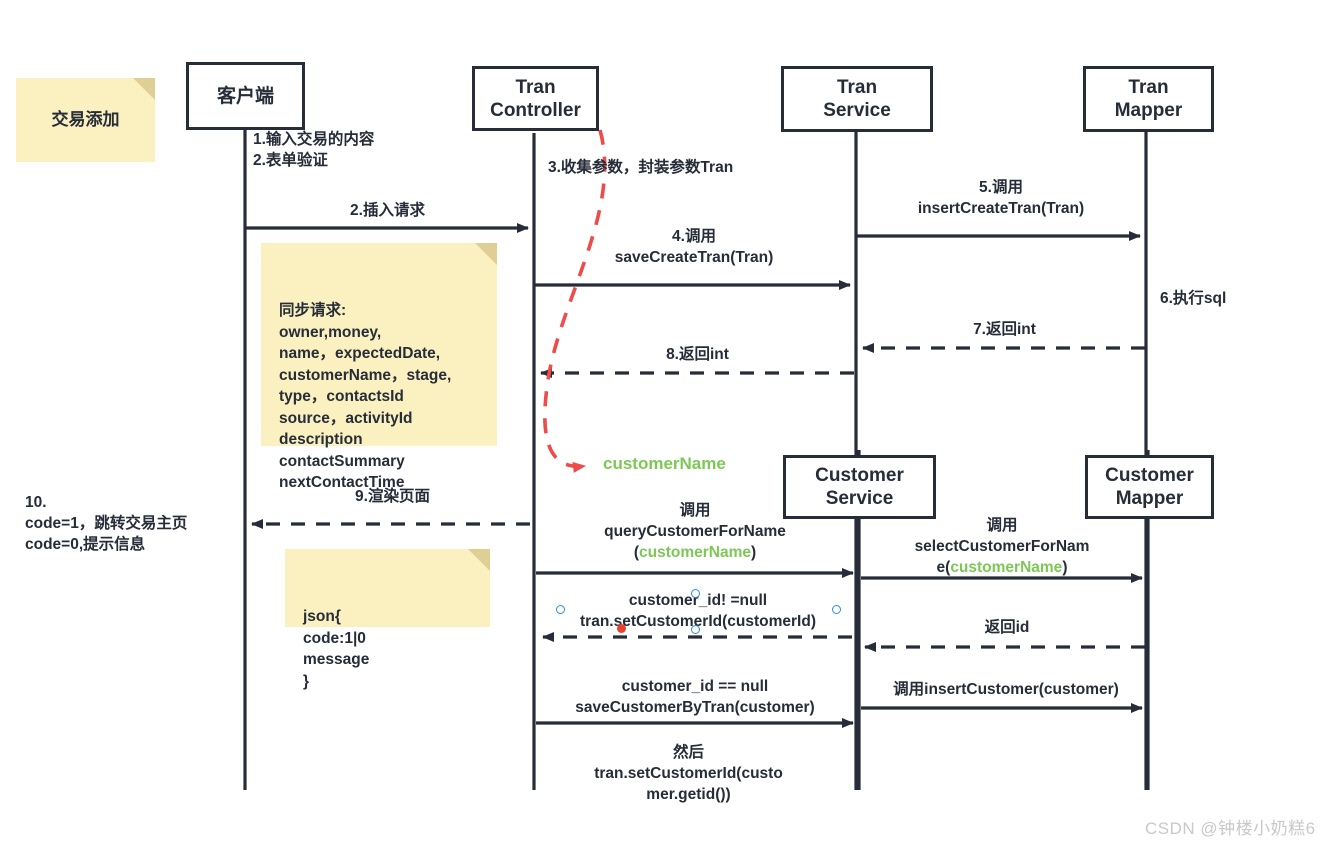  I want to click on message-11-suffix: ), so click(754, 552).